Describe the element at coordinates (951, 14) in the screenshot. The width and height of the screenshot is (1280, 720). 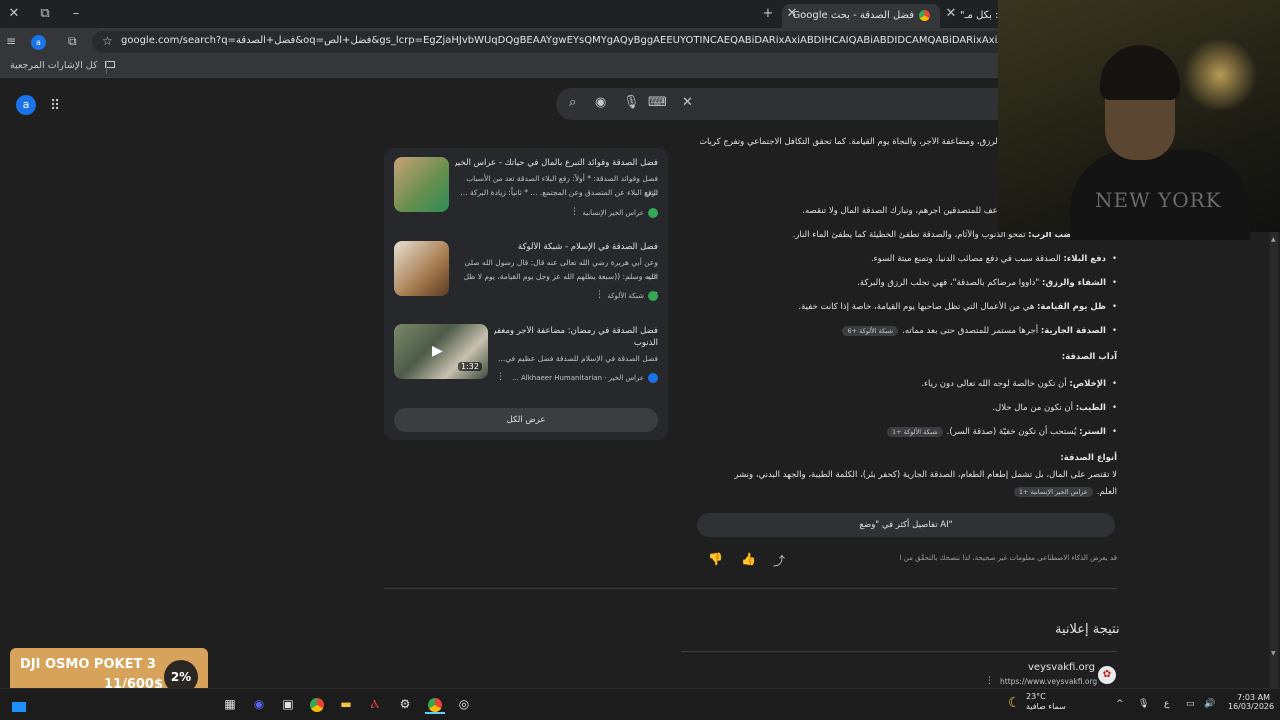
I see `tab-close-icon-2: ✕` at that location.